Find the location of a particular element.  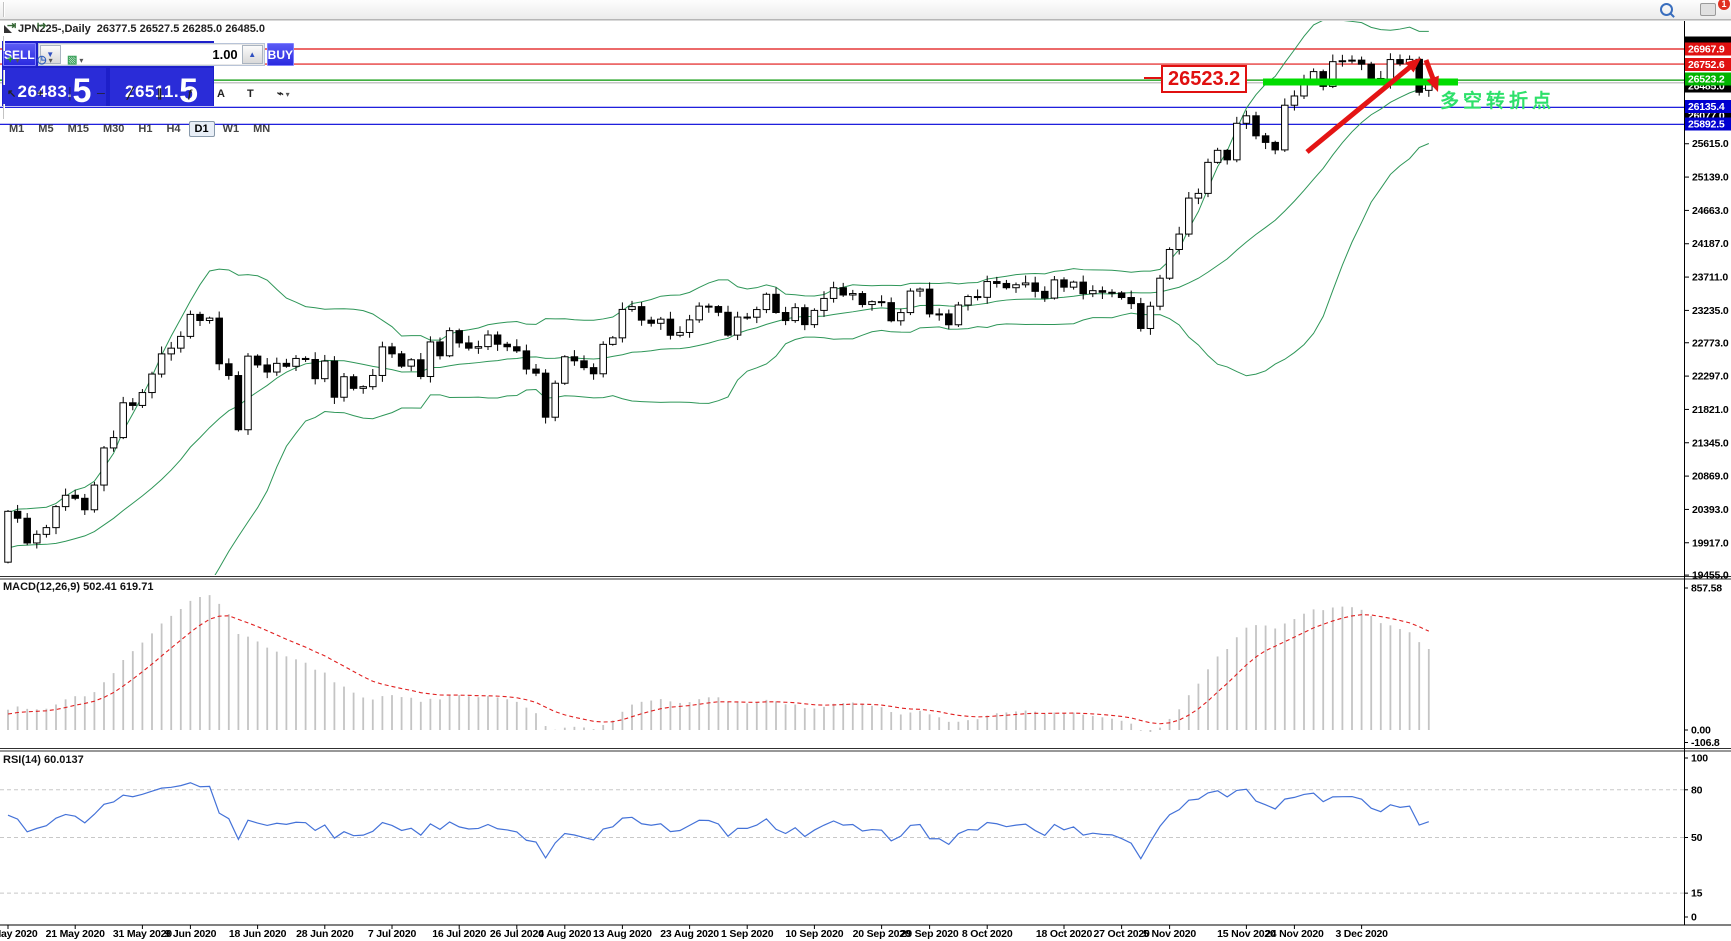

periods-button: ◷ ▾ is located at coordinates (47, 60).